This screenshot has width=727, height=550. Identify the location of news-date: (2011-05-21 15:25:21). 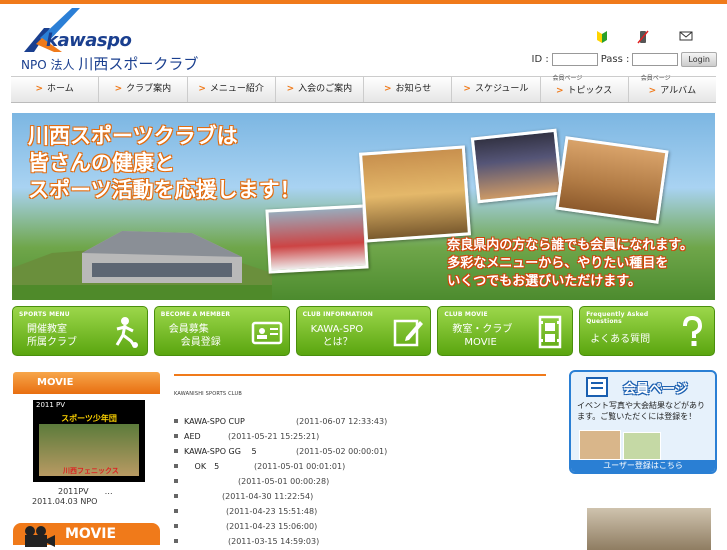
(274, 436).